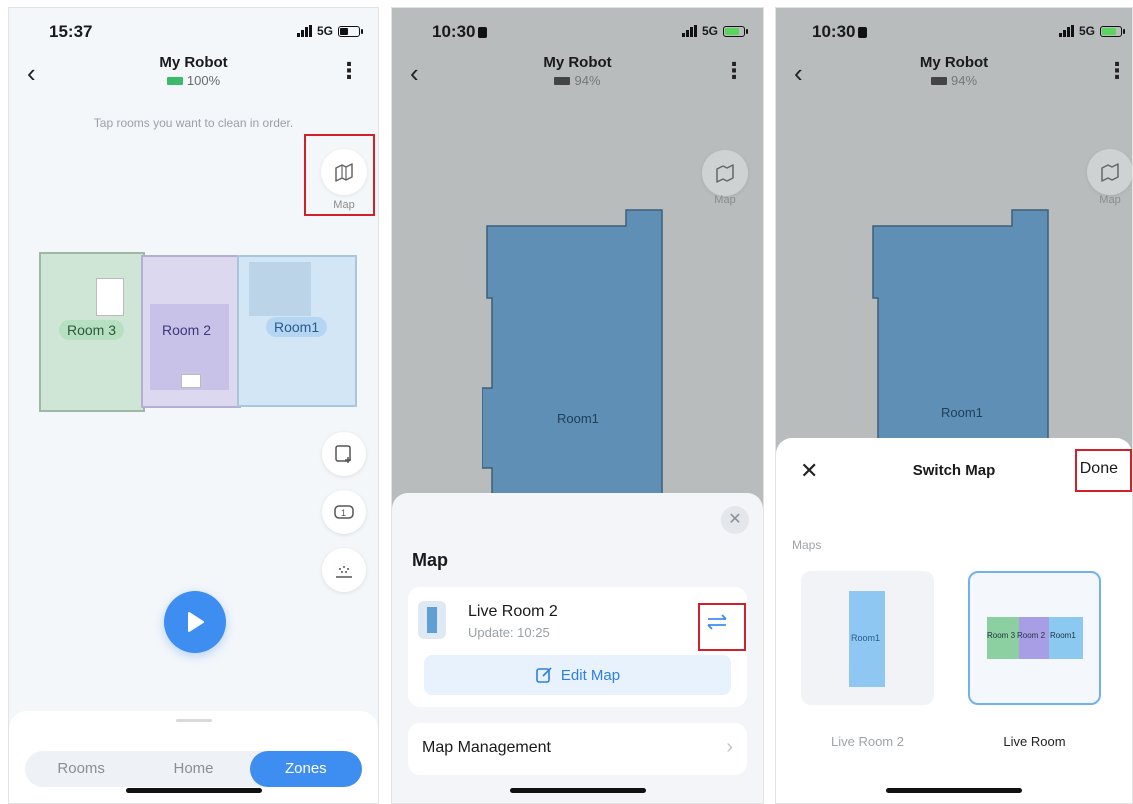 The image size is (1133, 804). What do you see at coordinates (430, 560) in the screenshot?
I see `sheet-title: Map` at bounding box center [430, 560].